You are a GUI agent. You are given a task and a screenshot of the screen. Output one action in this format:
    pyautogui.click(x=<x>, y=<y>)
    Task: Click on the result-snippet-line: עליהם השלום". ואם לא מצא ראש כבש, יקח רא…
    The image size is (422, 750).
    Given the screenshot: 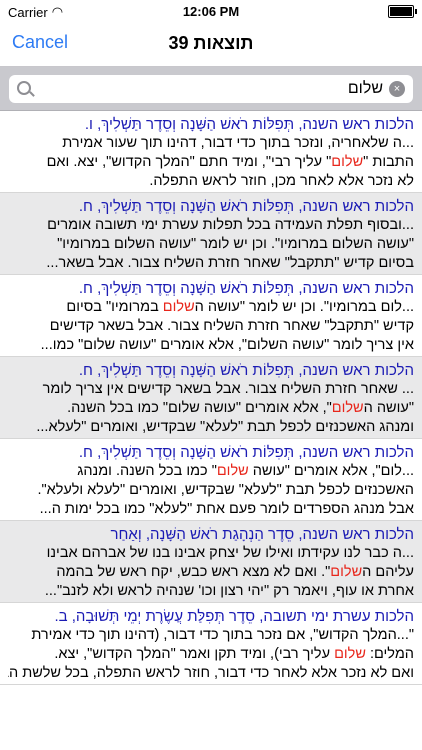 What is the action you would take?
    pyautogui.click(x=211, y=572)
    